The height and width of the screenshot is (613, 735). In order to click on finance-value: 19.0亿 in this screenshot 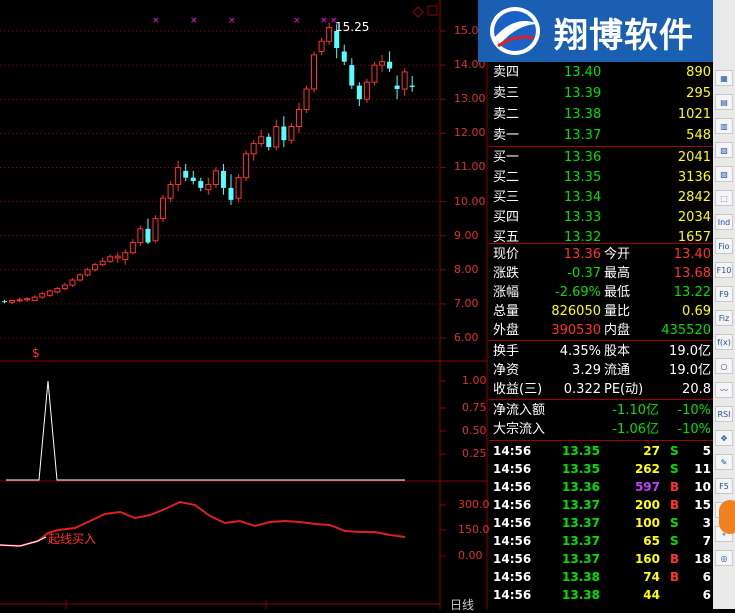, I will do `click(690, 370)`.